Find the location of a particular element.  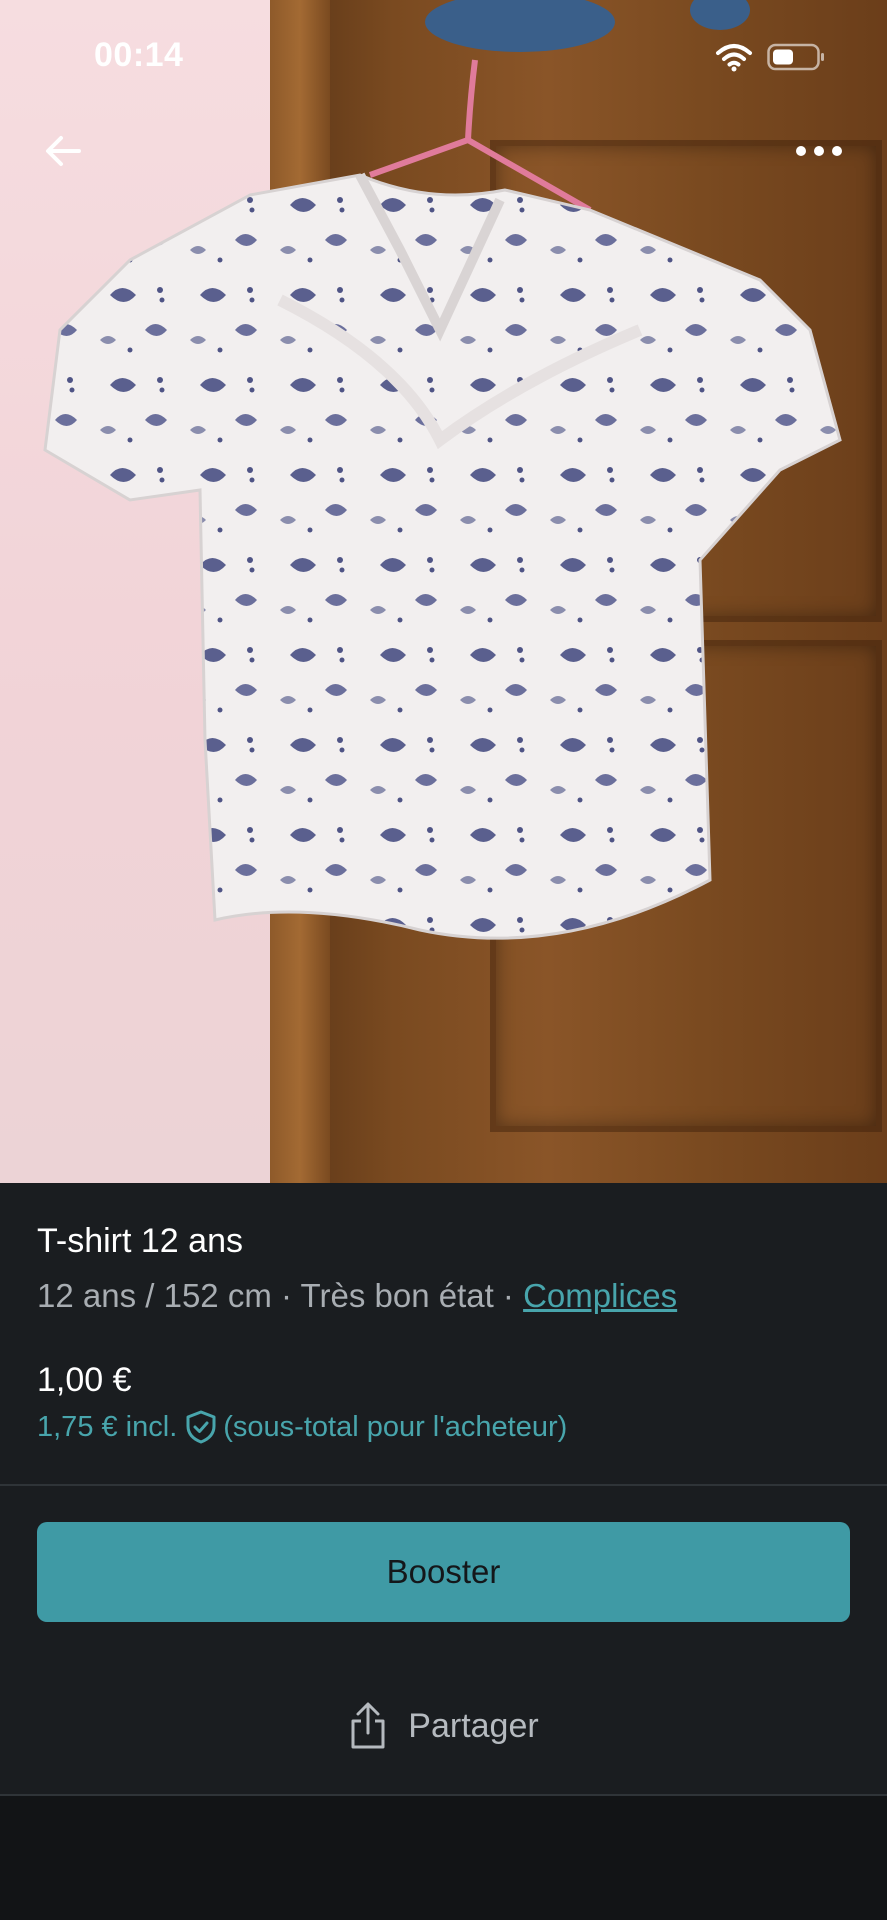

share-button: Partager is located at coordinates (443, 1726).